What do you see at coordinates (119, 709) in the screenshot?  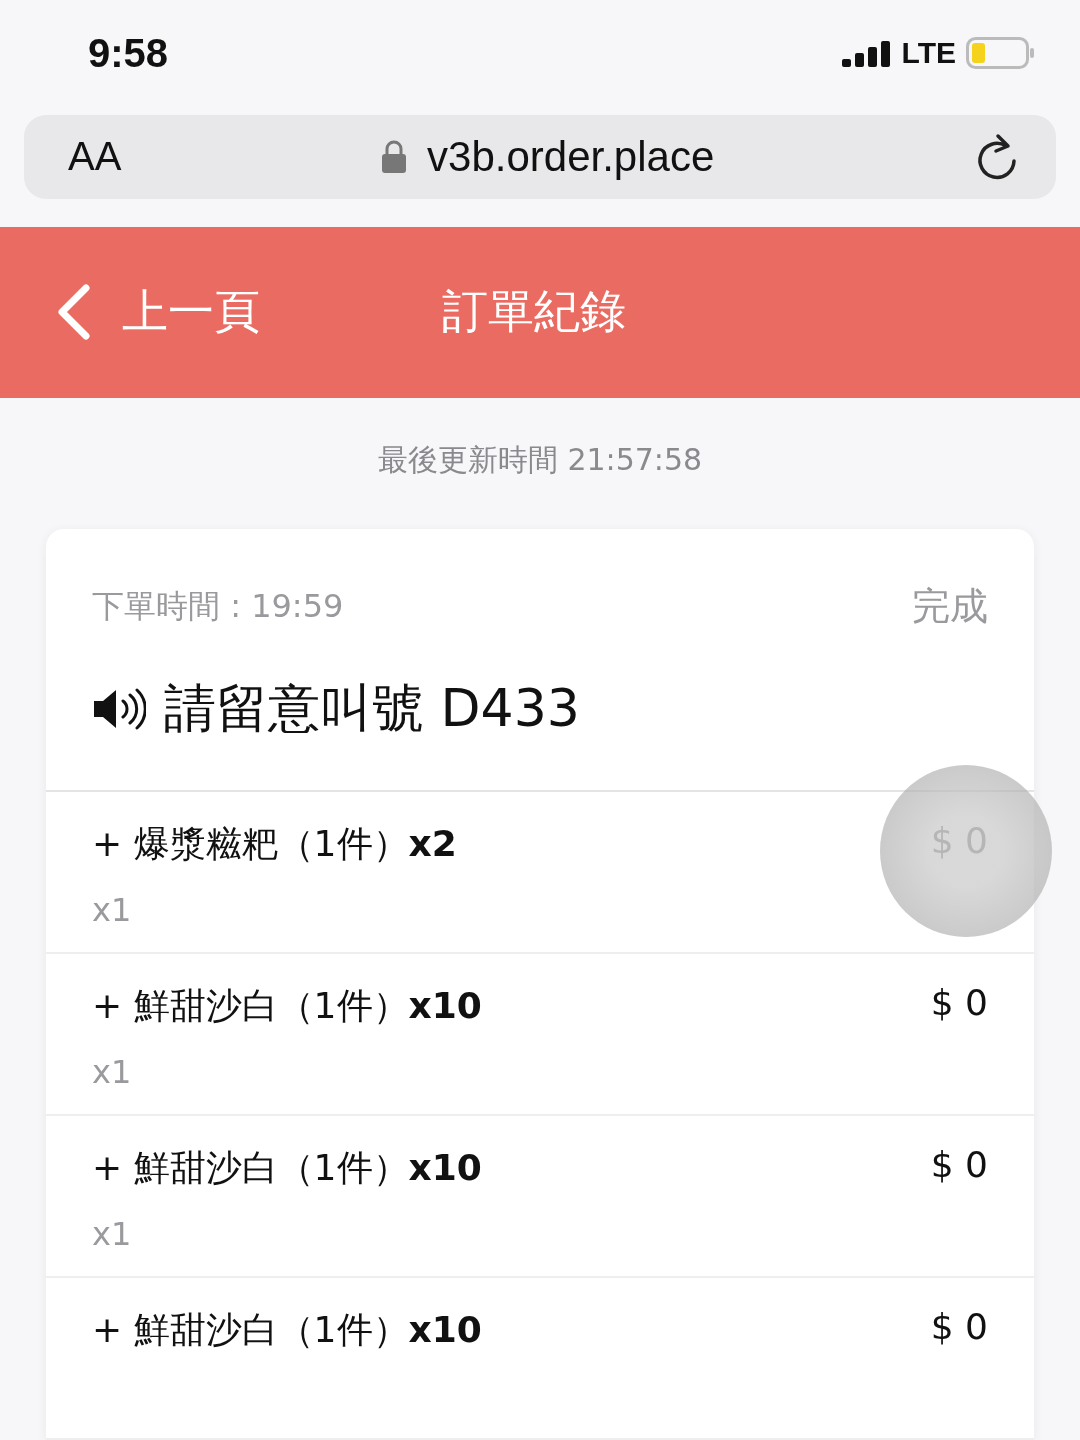 I see `speaker-icon` at bounding box center [119, 709].